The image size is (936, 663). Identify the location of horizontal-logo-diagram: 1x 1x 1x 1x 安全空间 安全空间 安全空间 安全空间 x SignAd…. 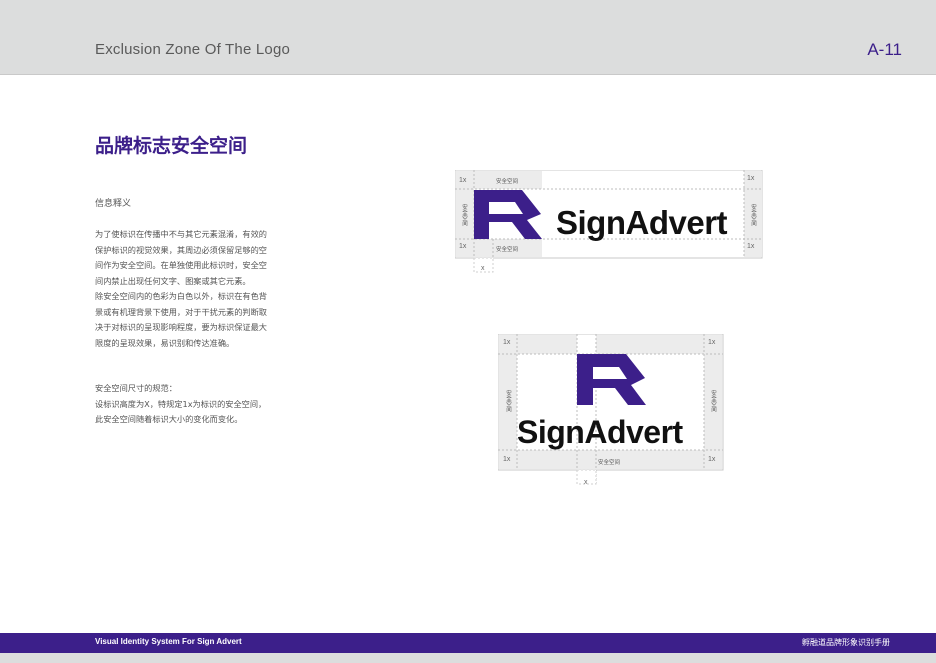
(609, 222).